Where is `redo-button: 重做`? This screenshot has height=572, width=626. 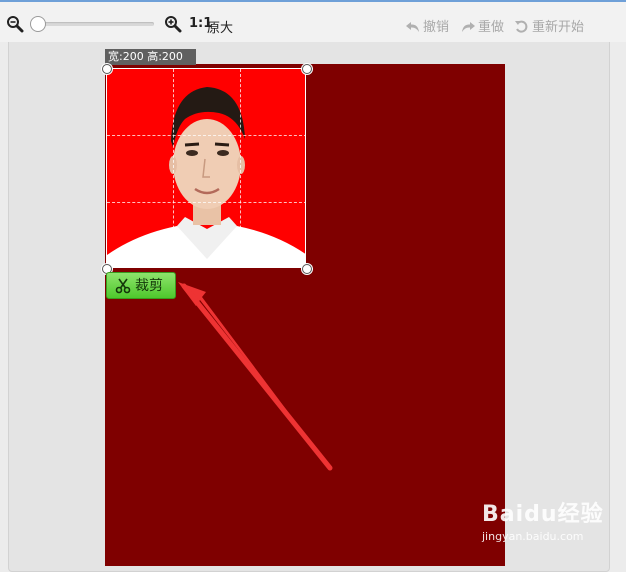 redo-button: 重做 is located at coordinates (482, 25).